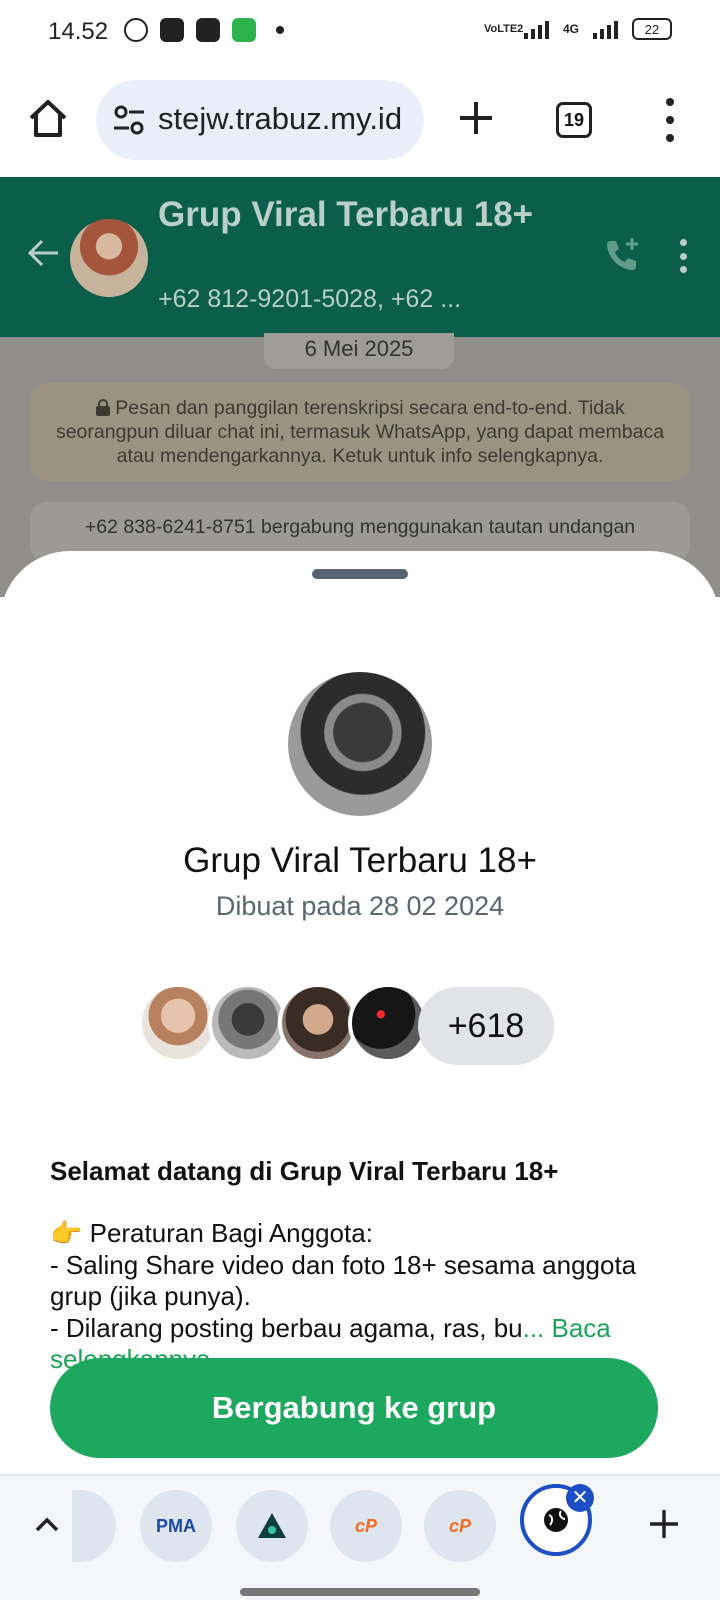 The image size is (720, 1600). What do you see at coordinates (359, 351) in the screenshot?
I see `date-separator: 6 Mei 2025` at bounding box center [359, 351].